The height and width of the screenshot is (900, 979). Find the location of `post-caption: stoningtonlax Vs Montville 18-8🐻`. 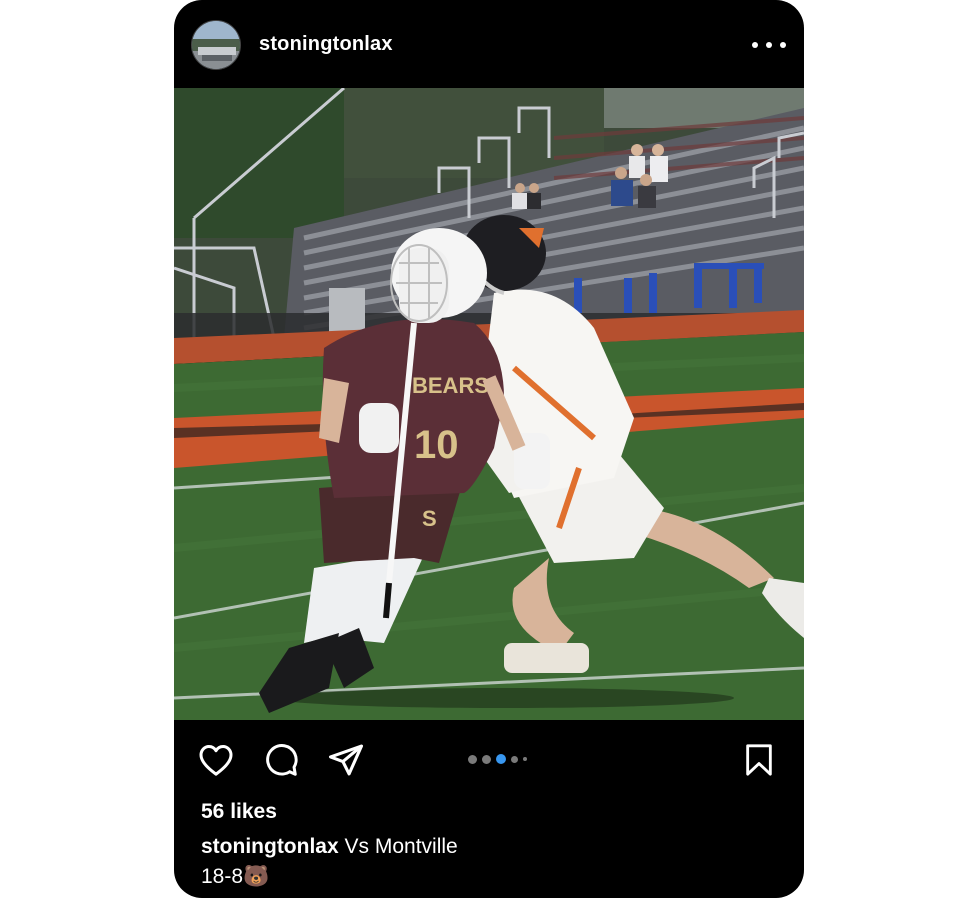

post-caption: stoningtonlax Vs Montville 18-8🐻 is located at coordinates (411, 862).